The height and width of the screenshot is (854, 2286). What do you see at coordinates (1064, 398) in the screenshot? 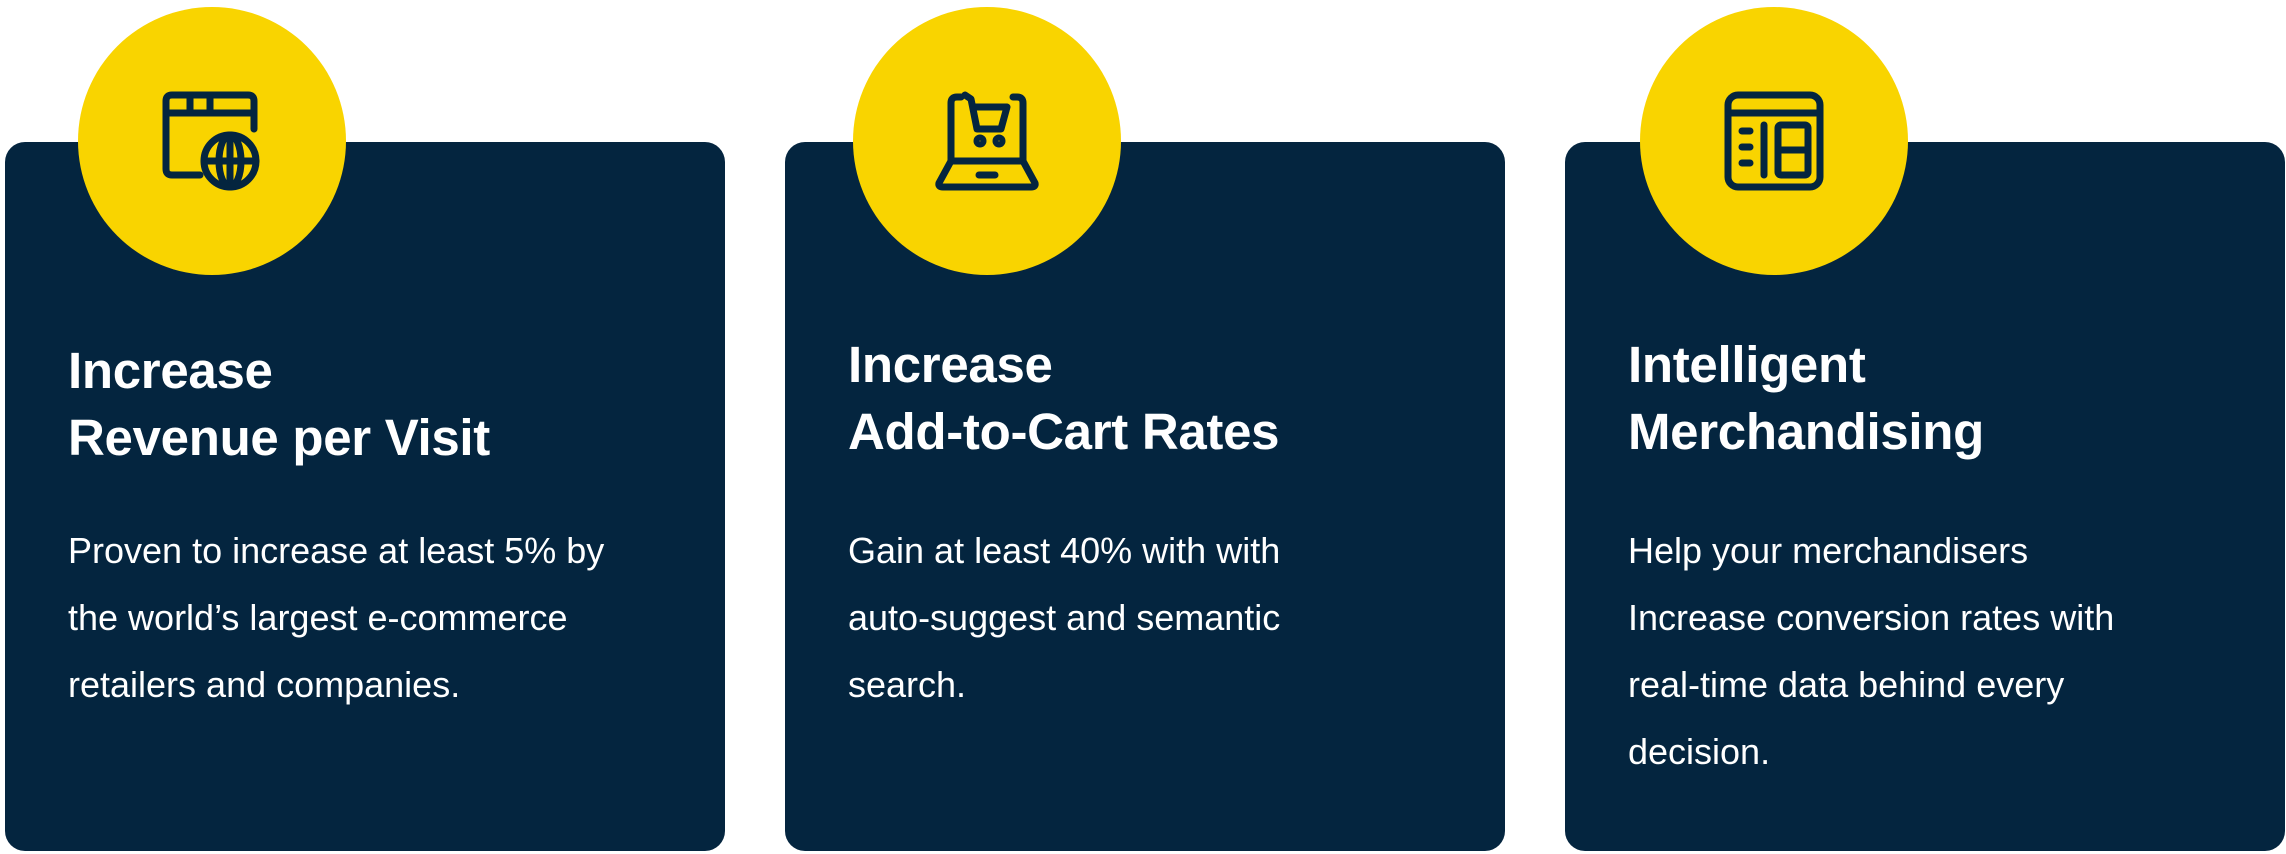
I see `card-title: Increase Add-to-Cart Rates` at bounding box center [1064, 398].